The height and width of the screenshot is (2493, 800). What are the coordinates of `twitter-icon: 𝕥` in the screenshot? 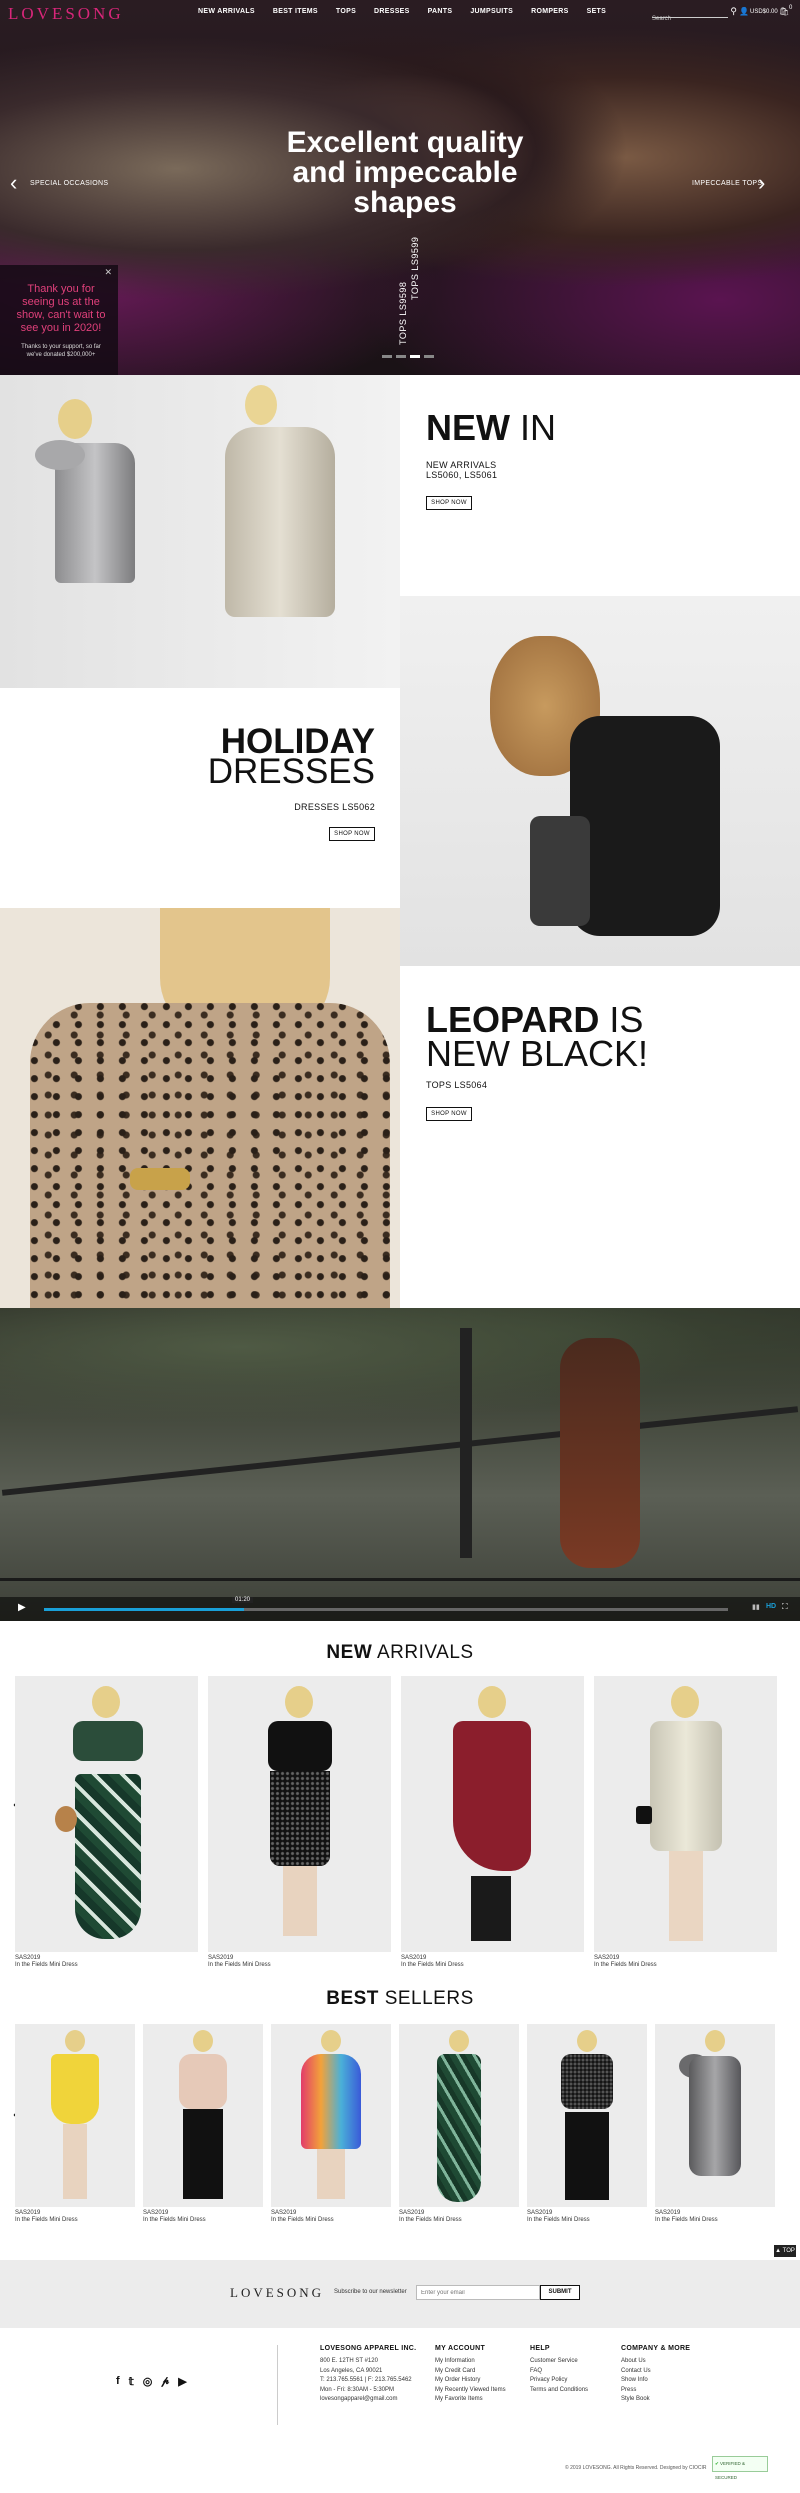 It's located at (131, 2381).